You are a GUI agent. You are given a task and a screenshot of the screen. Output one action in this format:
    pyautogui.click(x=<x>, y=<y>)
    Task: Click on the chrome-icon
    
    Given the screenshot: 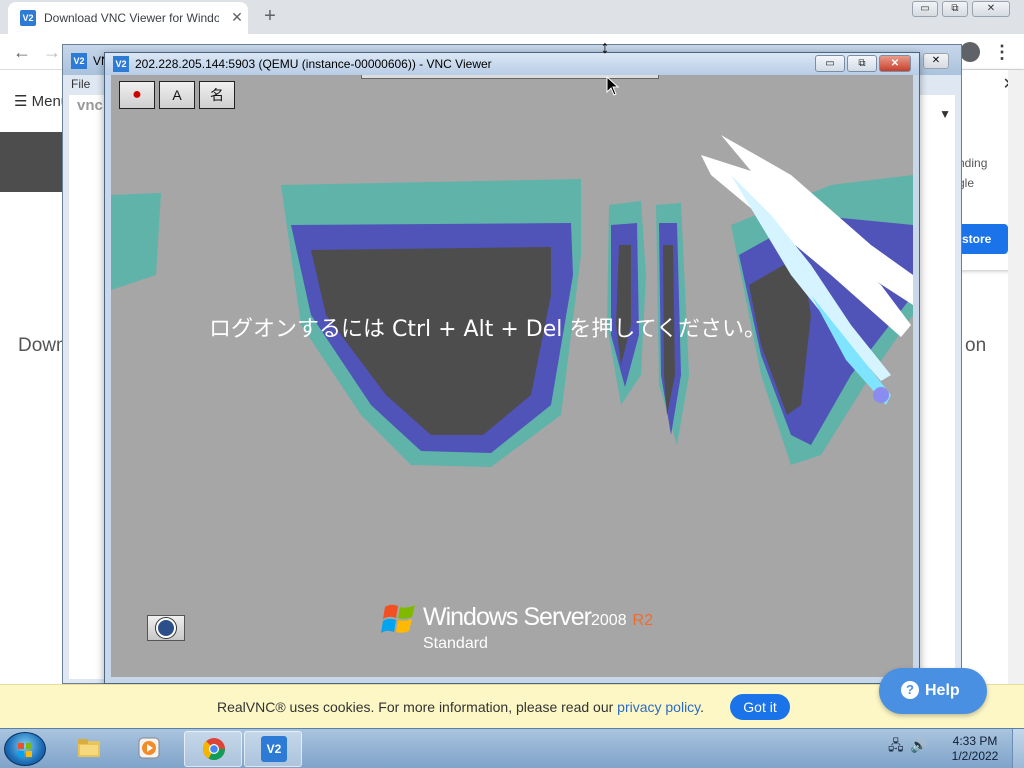 What is the action you would take?
    pyautogui.click(x=213, y=749)
    